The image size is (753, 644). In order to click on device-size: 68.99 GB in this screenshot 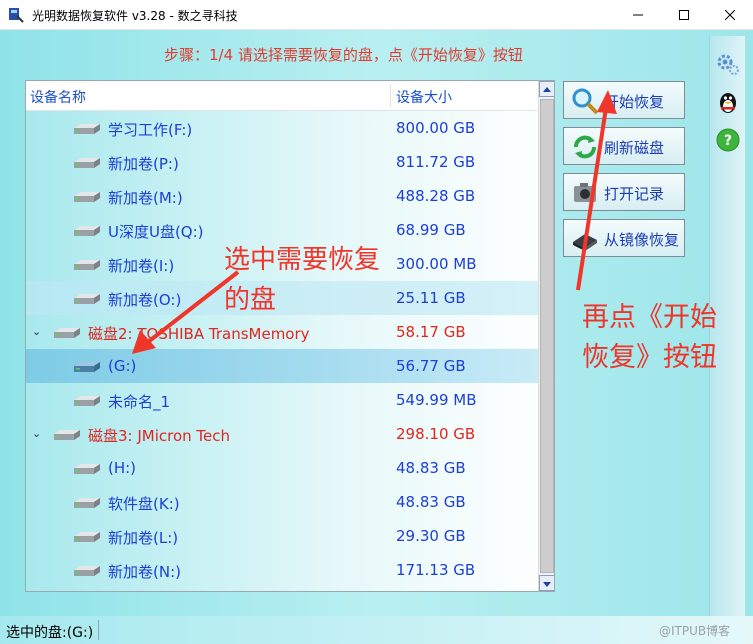, I will do `click(431, 230)`.